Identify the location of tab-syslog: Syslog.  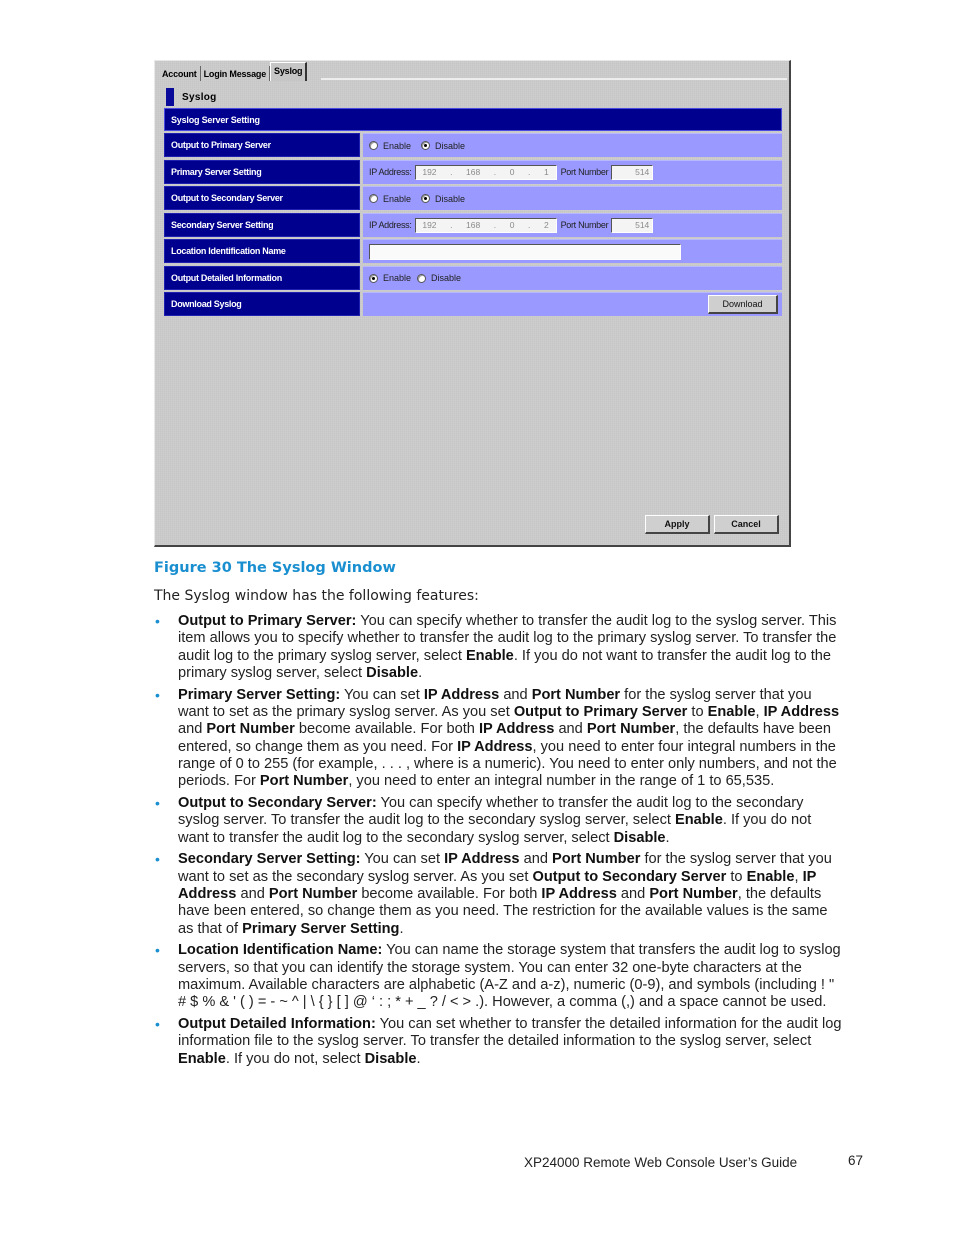
(289, 71).